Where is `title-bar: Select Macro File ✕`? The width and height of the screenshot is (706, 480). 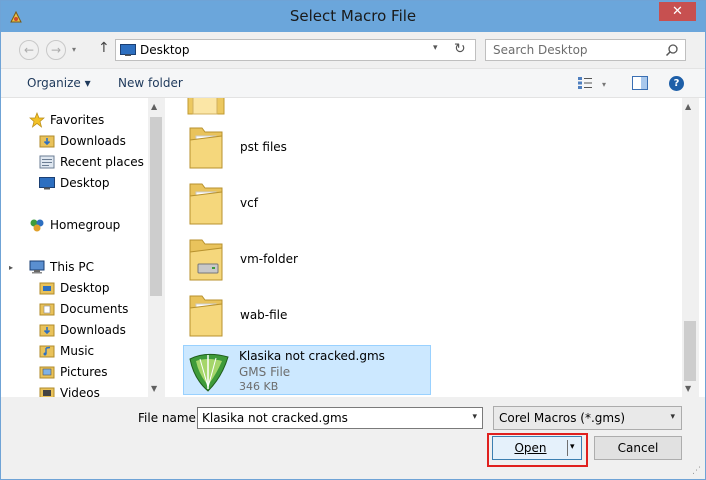 title-bar: Select Macro File ✕ is located at coordinates (353, 16).